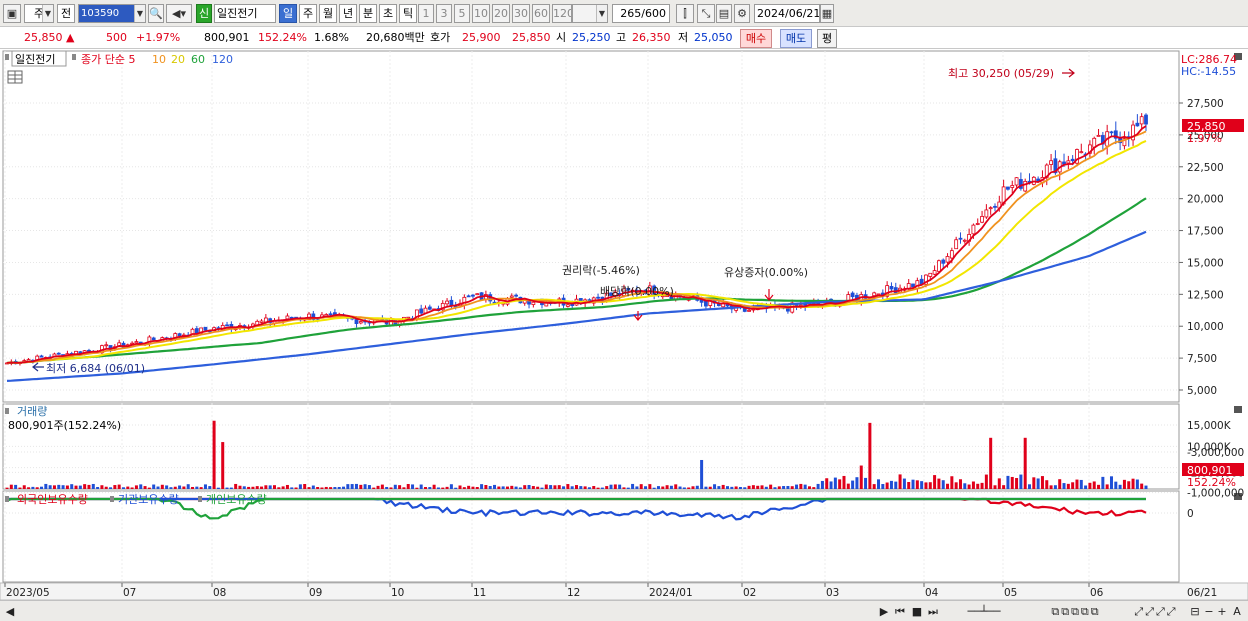  Describe the element at coordinates (1237, 611) in the screenshot. I see `font-size-icon: A` at that location.